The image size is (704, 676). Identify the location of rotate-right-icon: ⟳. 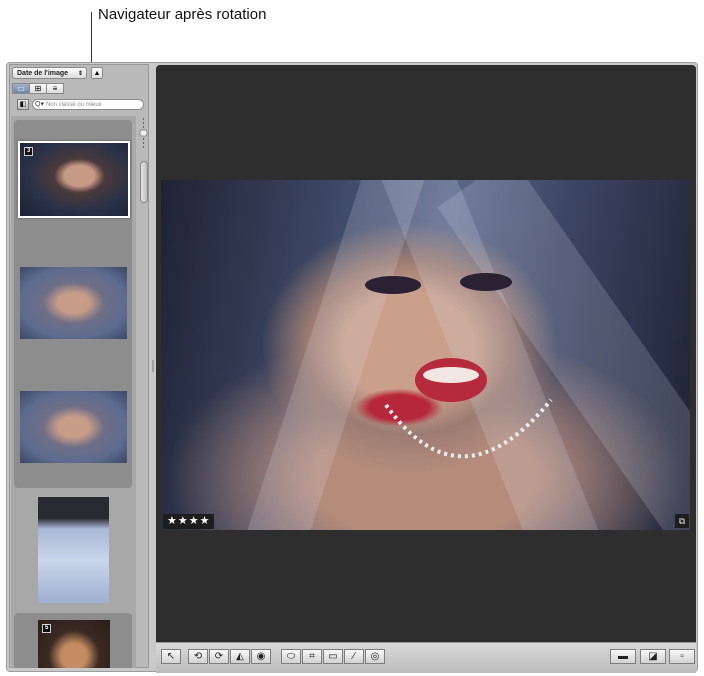
(219, 656).